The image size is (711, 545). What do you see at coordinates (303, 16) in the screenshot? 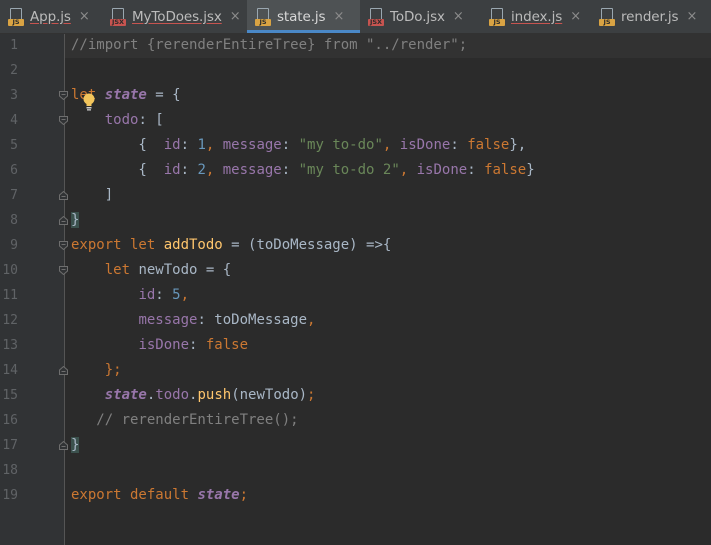
I see `tab-state-js: JS state.js ×` at bounding box center [303, 16].